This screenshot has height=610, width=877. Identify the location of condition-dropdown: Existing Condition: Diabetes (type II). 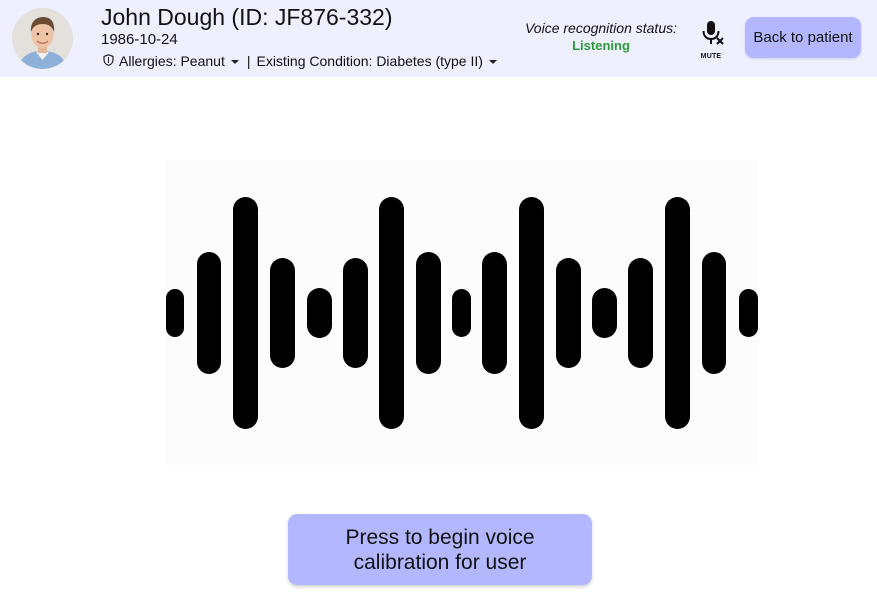
(376, 61).